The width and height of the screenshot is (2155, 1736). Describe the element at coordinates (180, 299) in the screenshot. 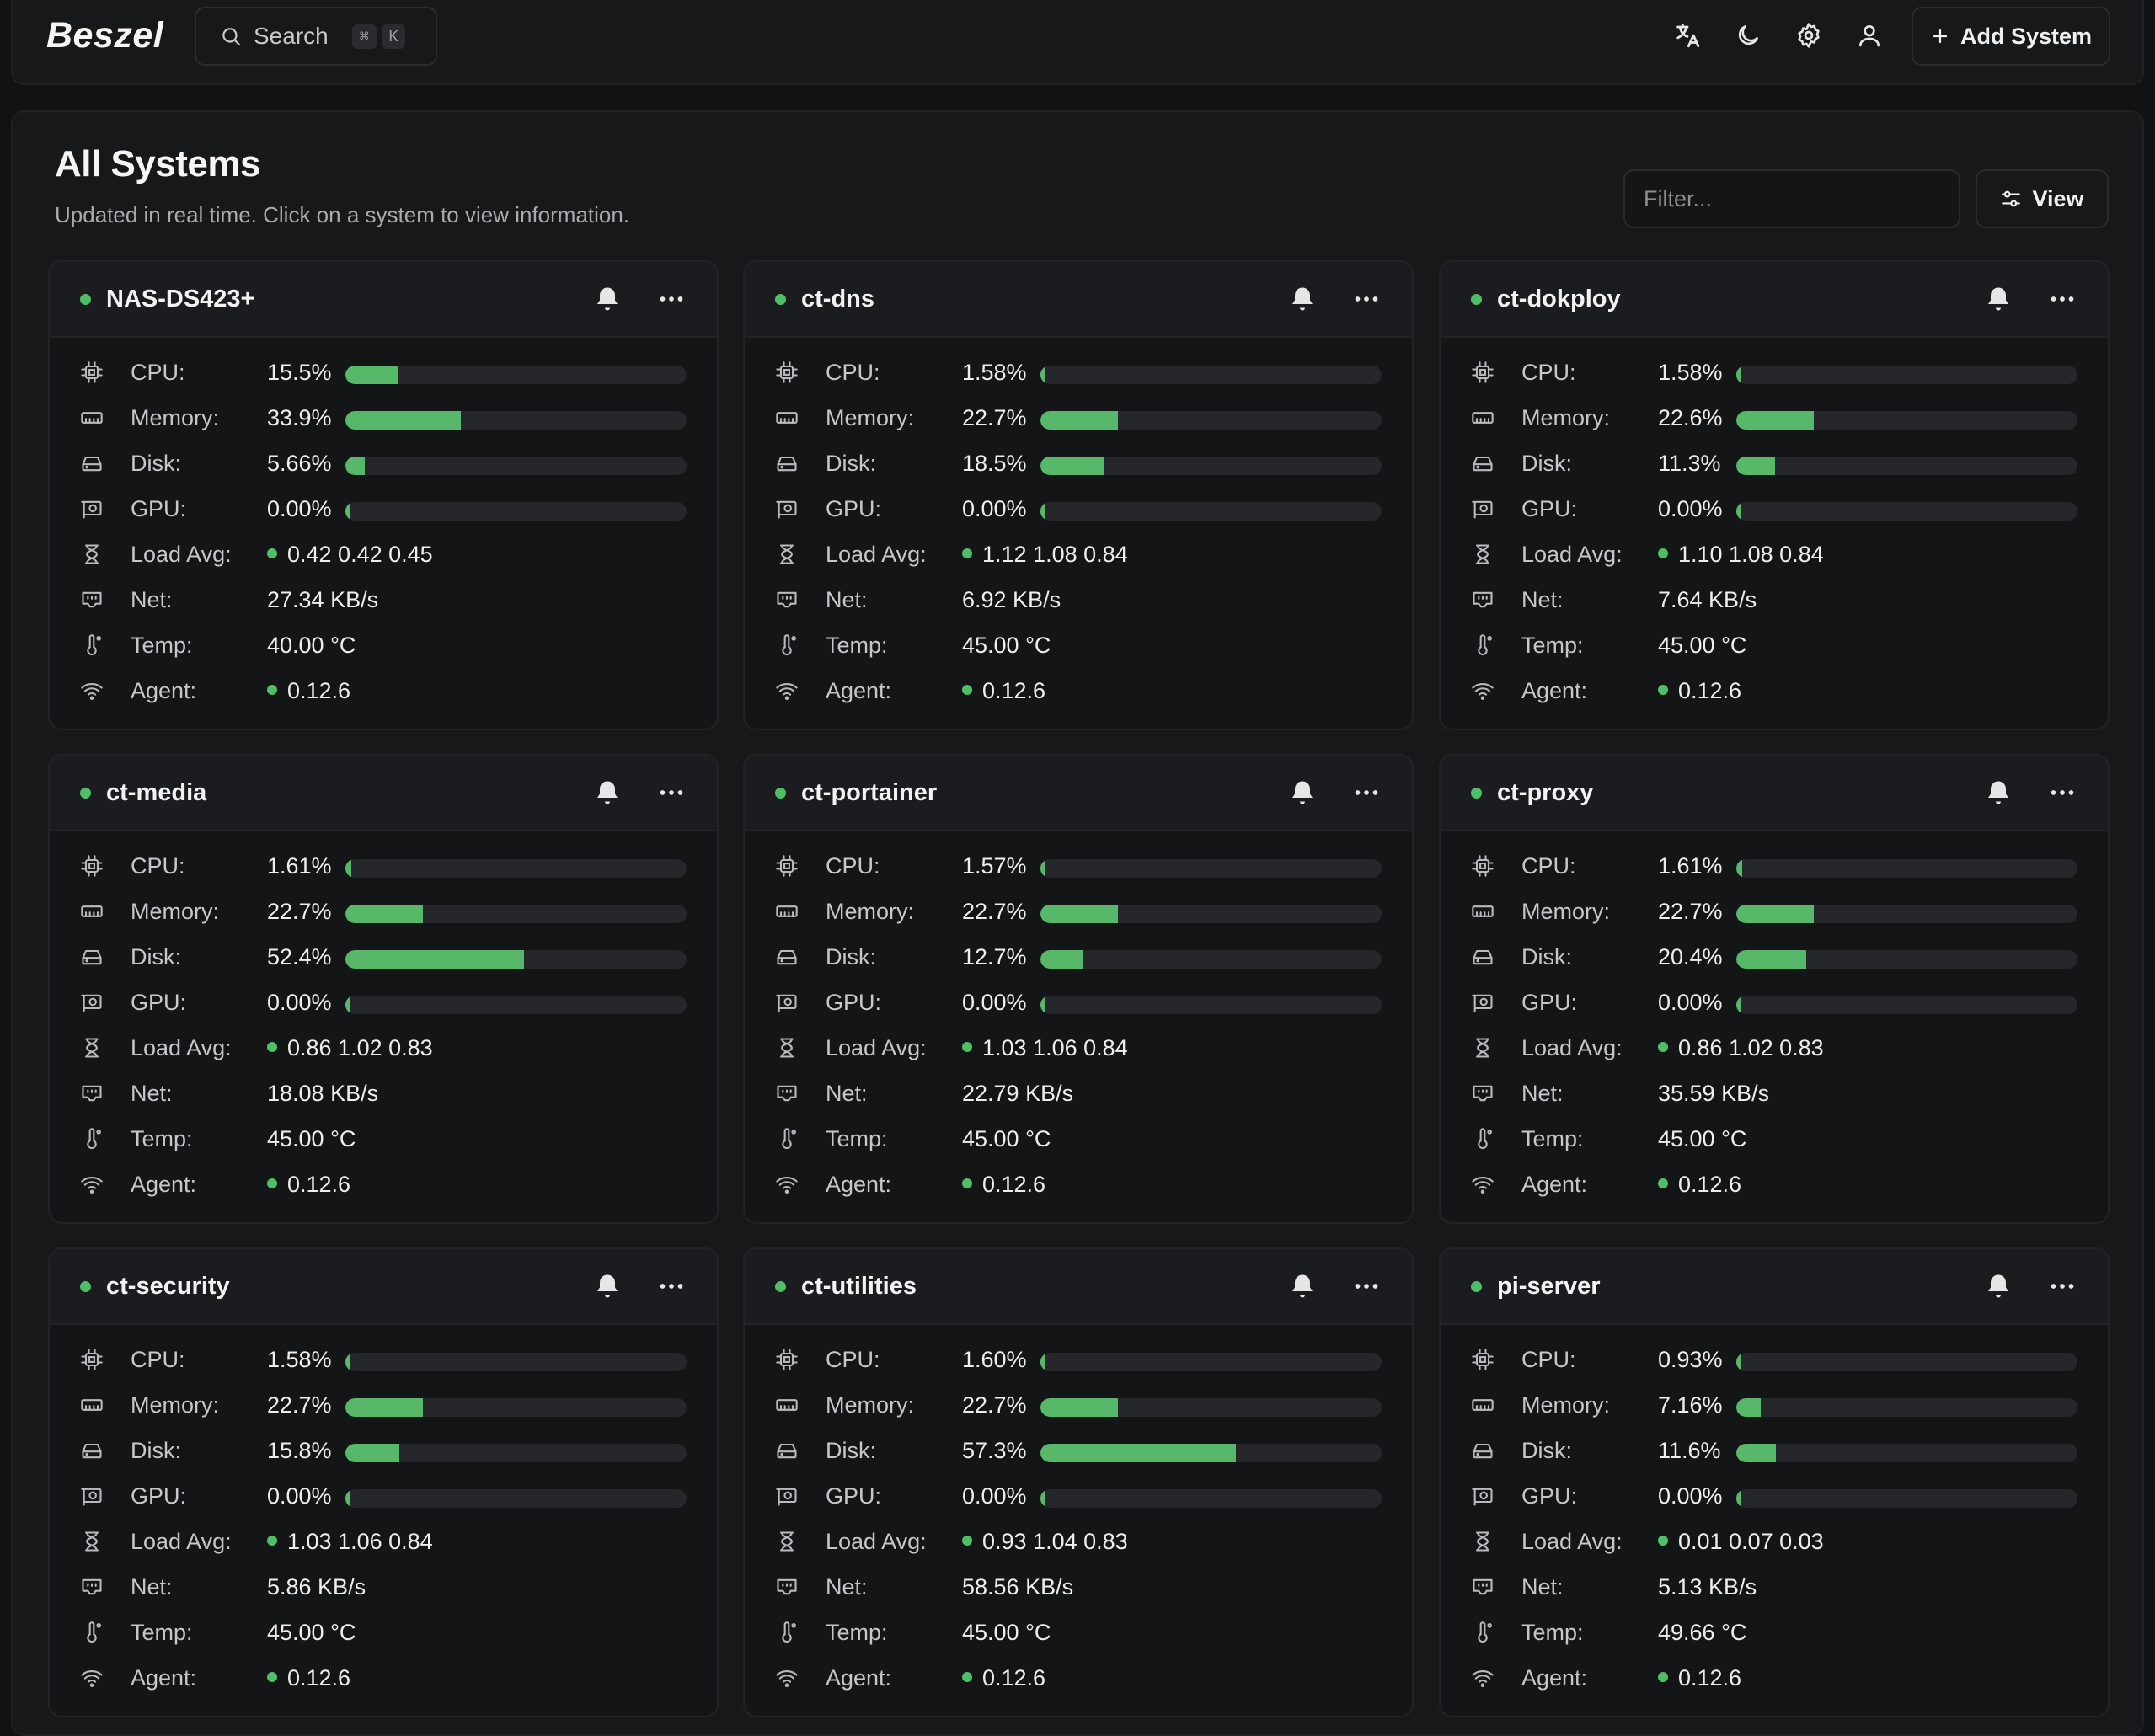

I see `system-name: NAS-DS423+` at that location.